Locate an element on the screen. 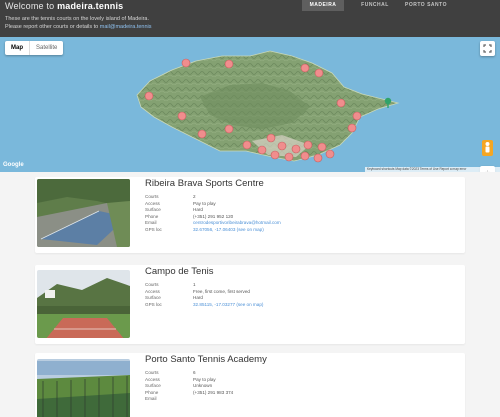 The width and height of the screenshot is (500, 417). court-name: Porto Santo Tennis Academy is located at coordinates (206, 359).